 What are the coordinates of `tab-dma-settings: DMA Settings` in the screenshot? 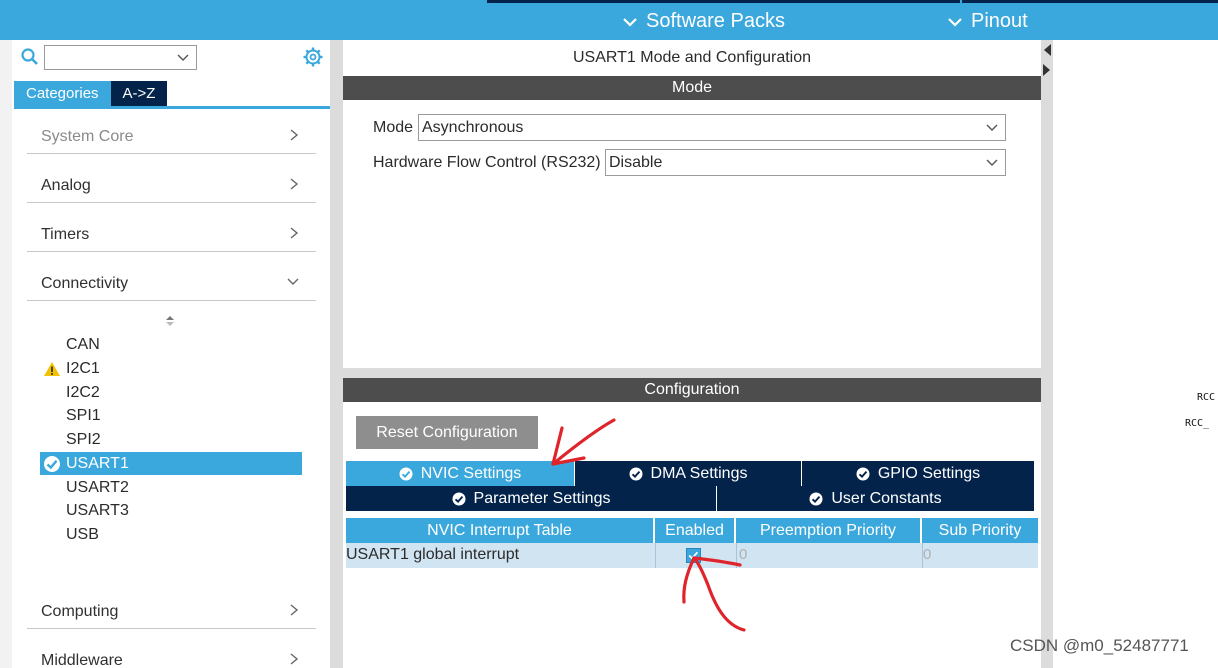 It's located at (688, 473).